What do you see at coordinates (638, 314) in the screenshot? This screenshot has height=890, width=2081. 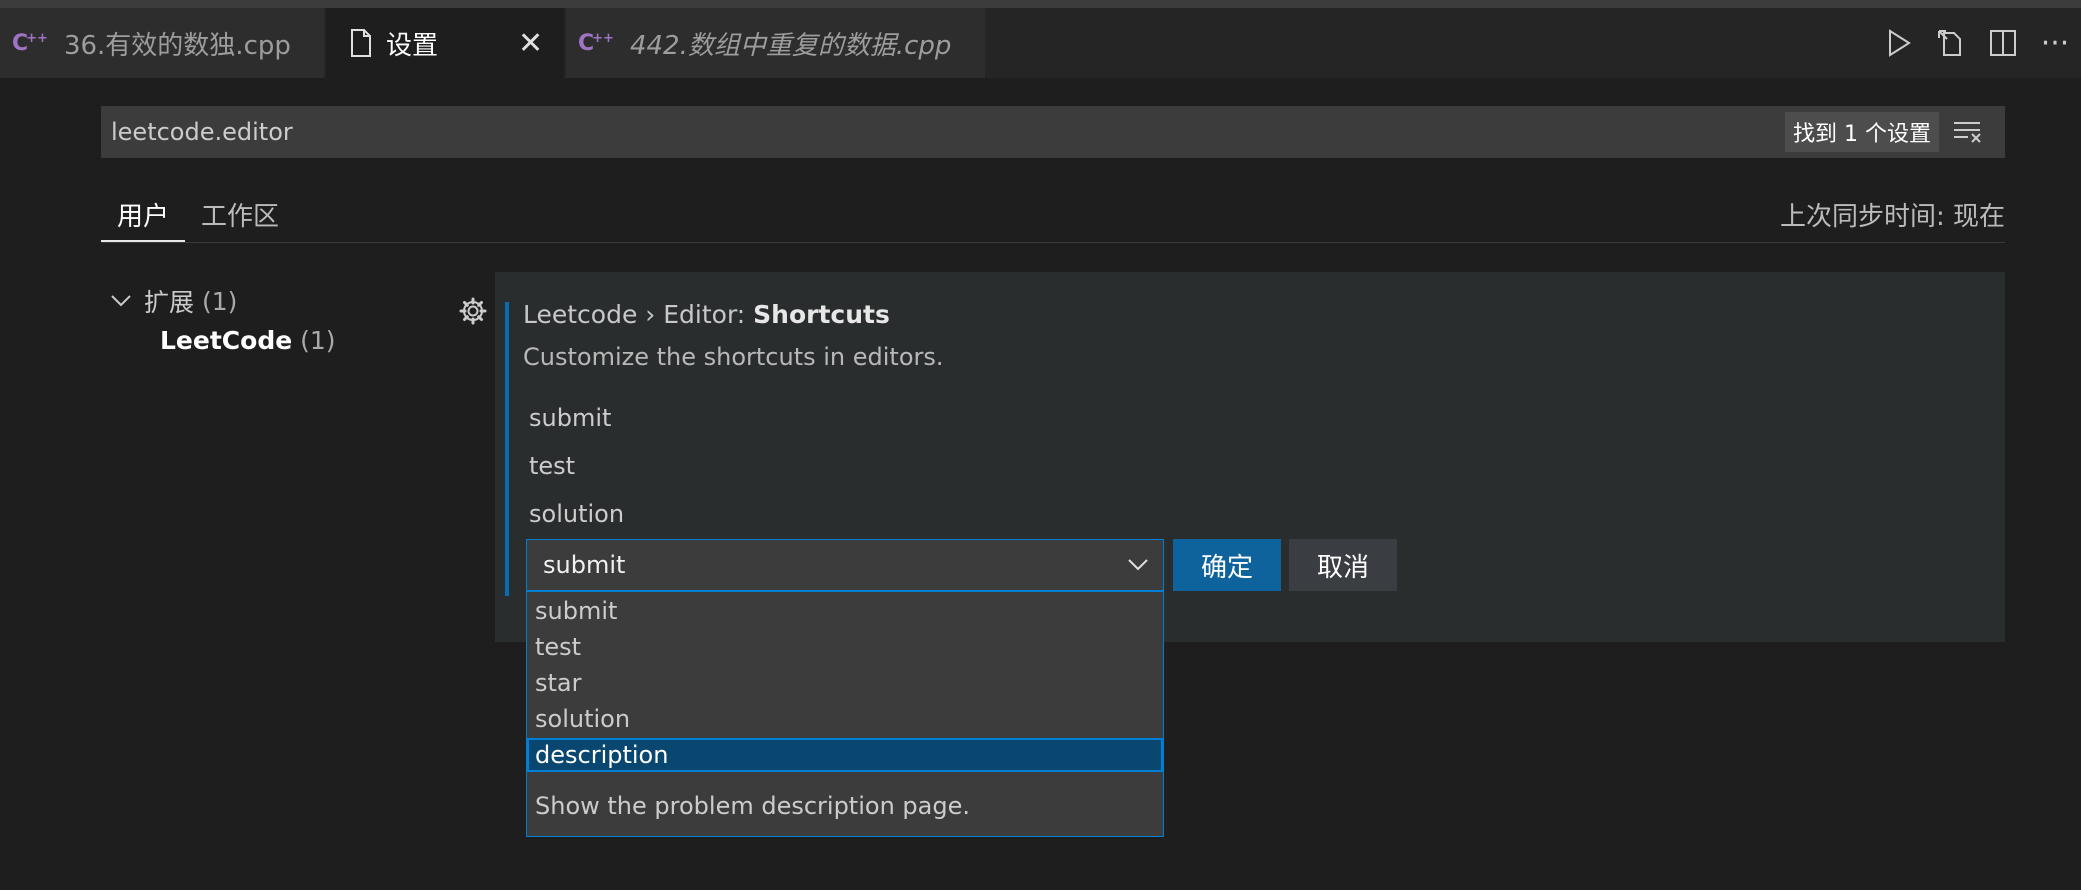 I see `setting-category: Leetcode › Editor:` at bounding box center [638, 314].